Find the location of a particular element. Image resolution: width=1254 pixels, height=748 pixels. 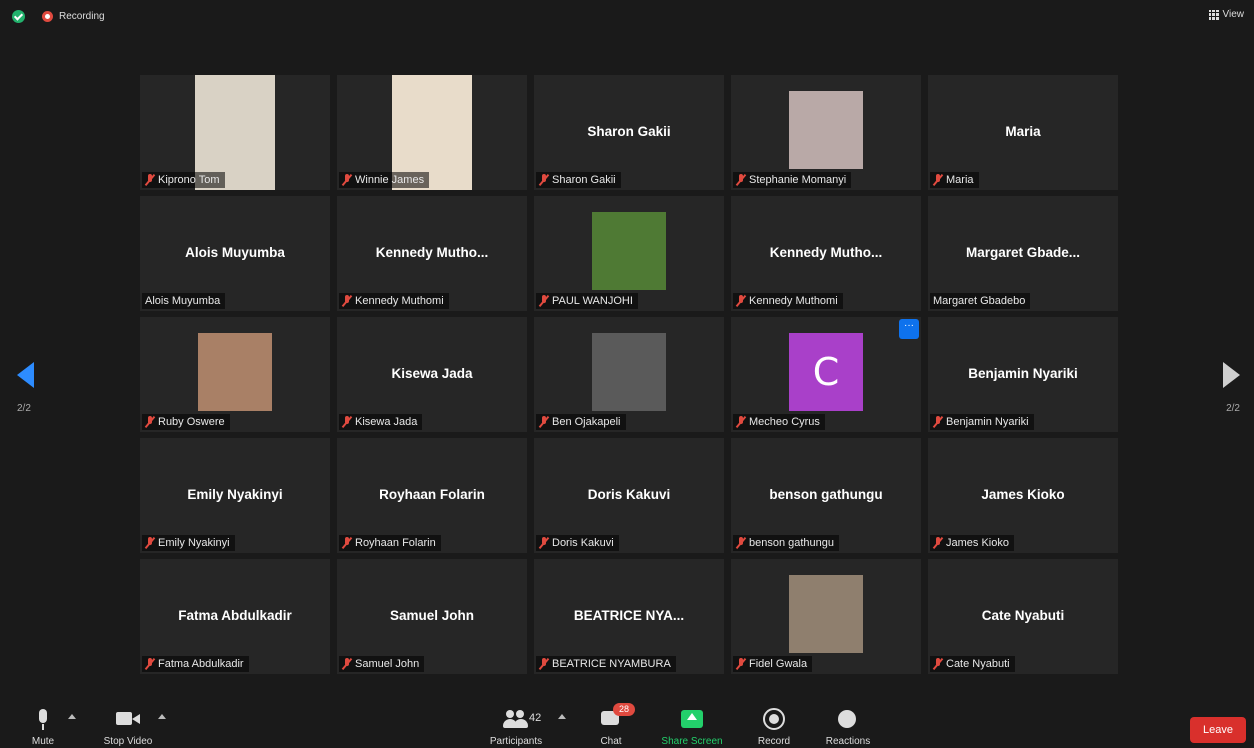

participant-tile: Alois Muyumba Alois Muyumba is located at coordinates (235, 253).